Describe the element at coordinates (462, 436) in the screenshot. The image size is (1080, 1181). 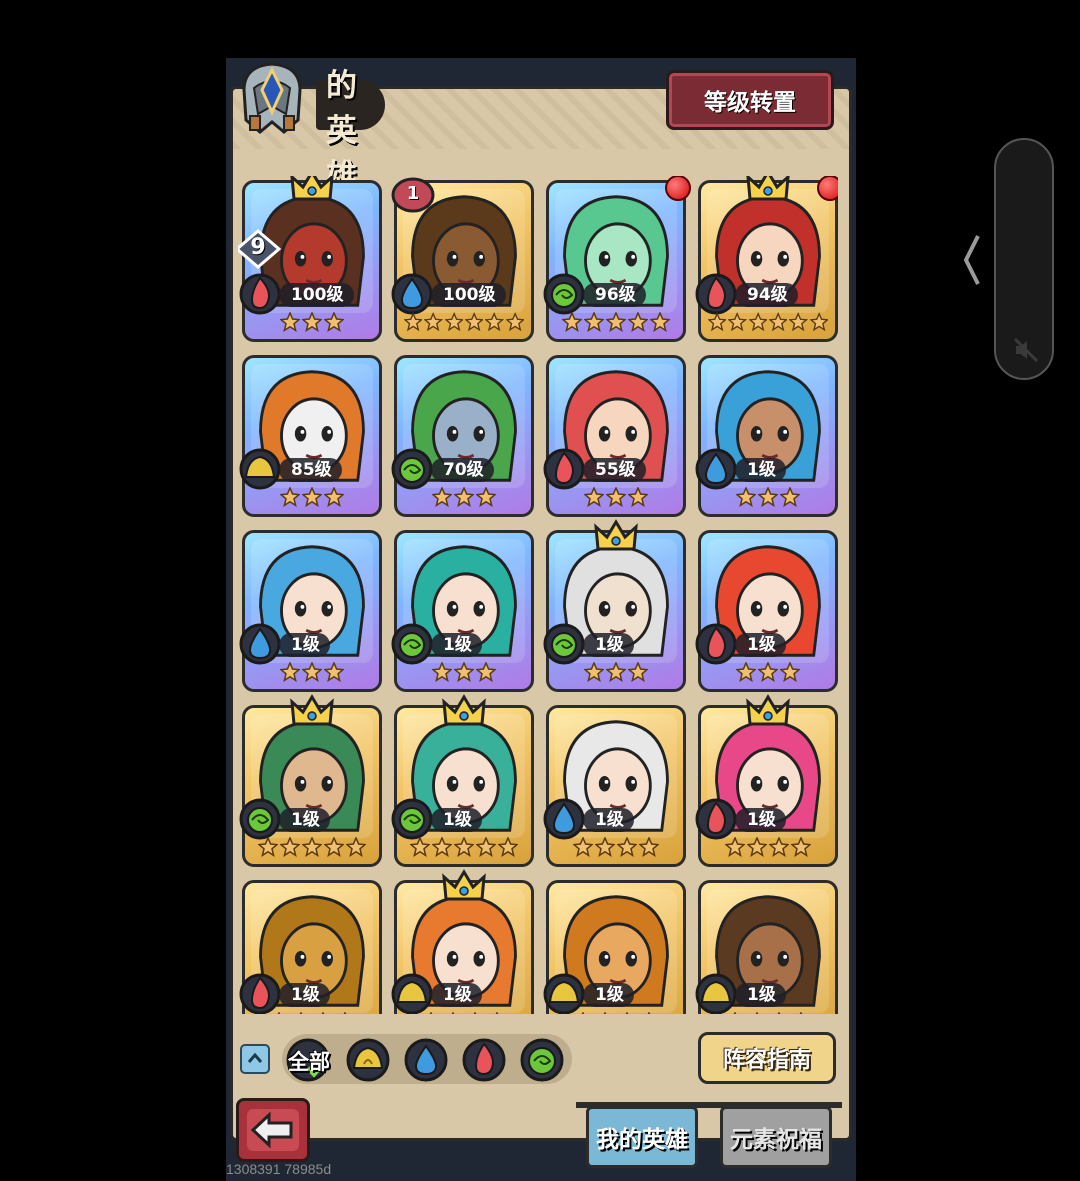
I see `hero-card: 70级` at that location.